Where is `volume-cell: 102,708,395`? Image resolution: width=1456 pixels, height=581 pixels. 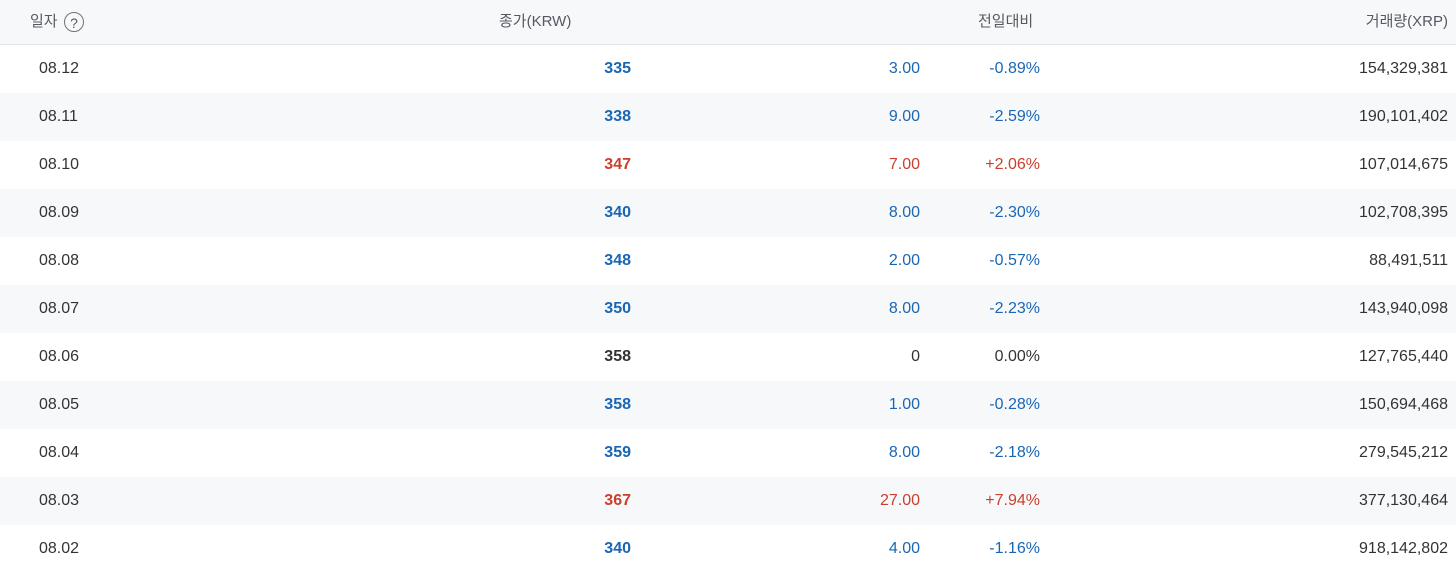
volume-cell: 102,708,395 is located at coordinates (1403, 212).